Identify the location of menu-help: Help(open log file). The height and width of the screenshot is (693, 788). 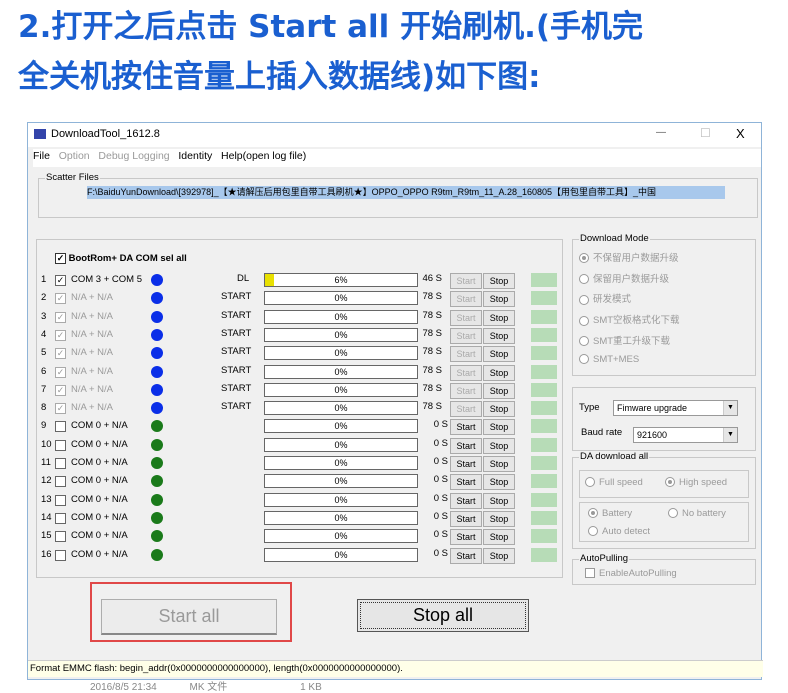
(263, 156).